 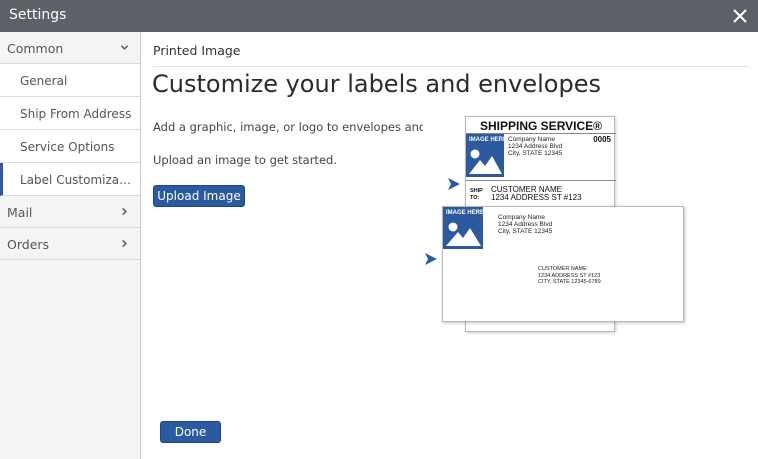 What do you see at coordinates (740, 16) in the screenshot?
I see `close-icon` at bounding box center [740, 16].